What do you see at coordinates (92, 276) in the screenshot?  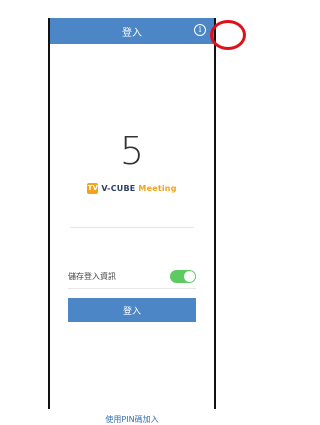 I see `remember-login-label: 儲存登入資訊` at bounding box center [92, 276].